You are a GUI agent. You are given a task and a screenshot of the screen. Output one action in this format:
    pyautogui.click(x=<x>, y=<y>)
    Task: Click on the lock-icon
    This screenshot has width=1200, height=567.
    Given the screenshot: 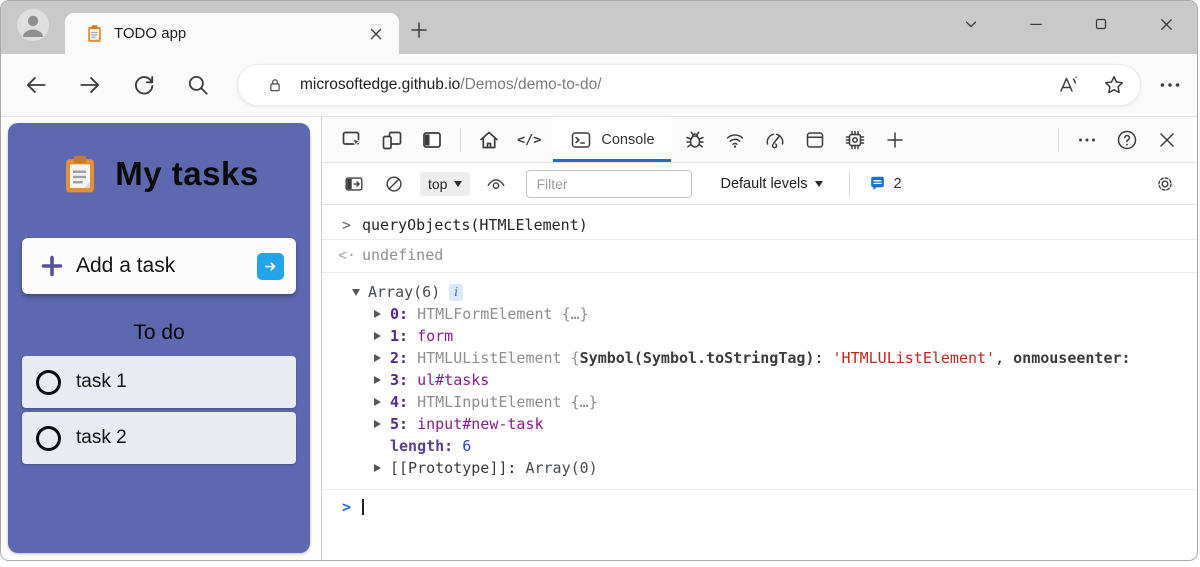 What is the action you would take?
    pyautogui.click(x=275, y=85)
    